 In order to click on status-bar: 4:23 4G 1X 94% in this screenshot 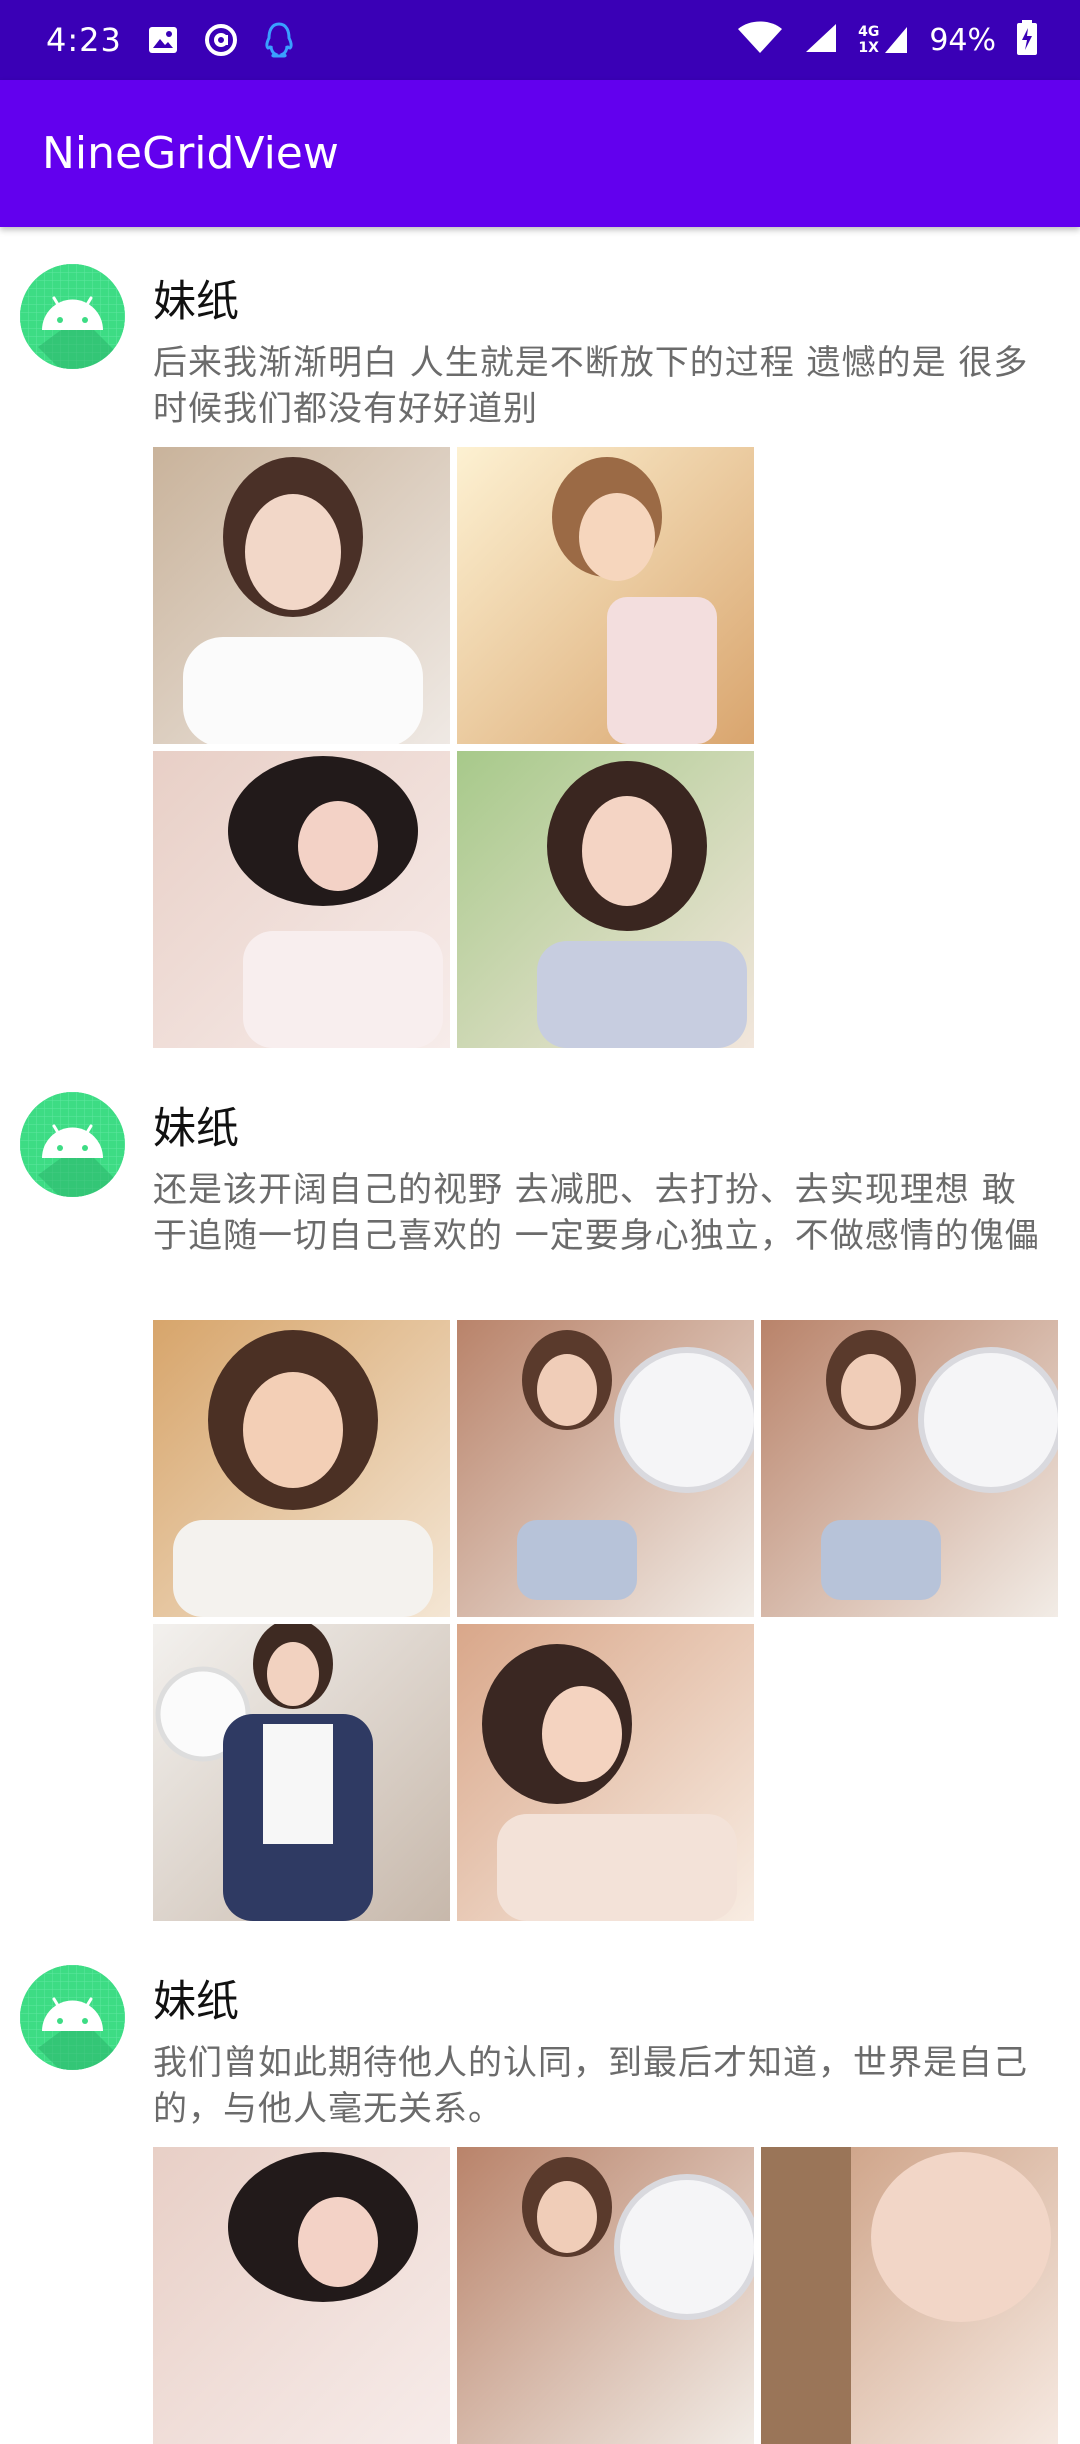, I will do `click(540, 40)`.